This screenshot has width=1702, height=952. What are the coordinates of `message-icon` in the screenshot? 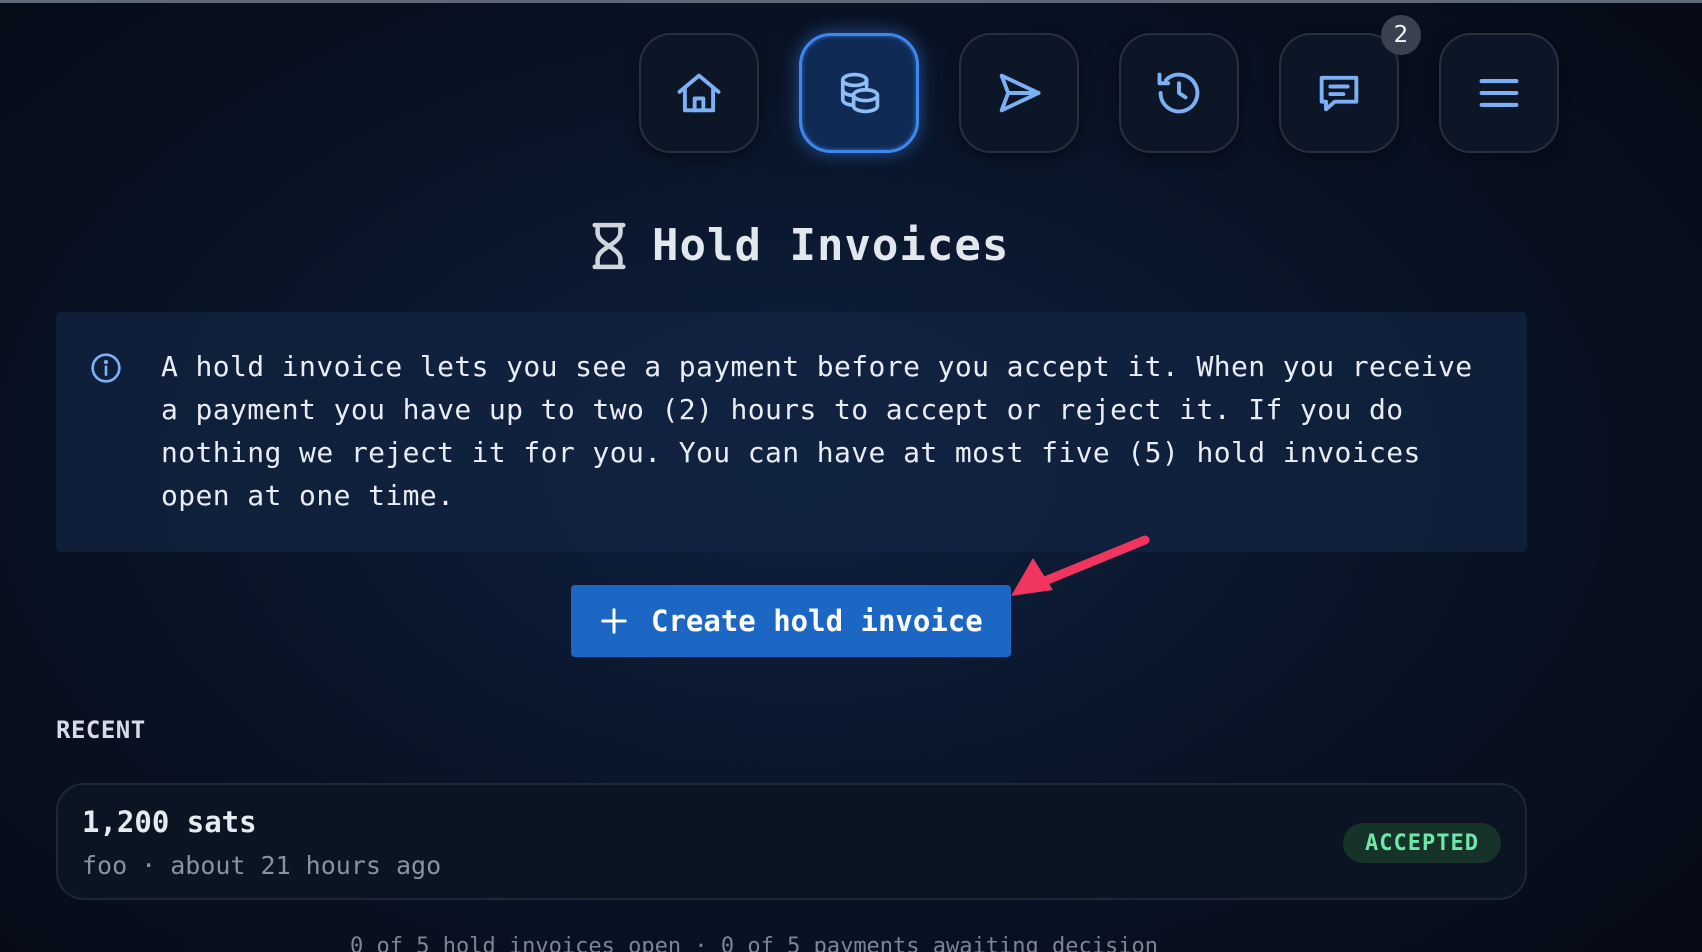 It's located at (1339, 93).